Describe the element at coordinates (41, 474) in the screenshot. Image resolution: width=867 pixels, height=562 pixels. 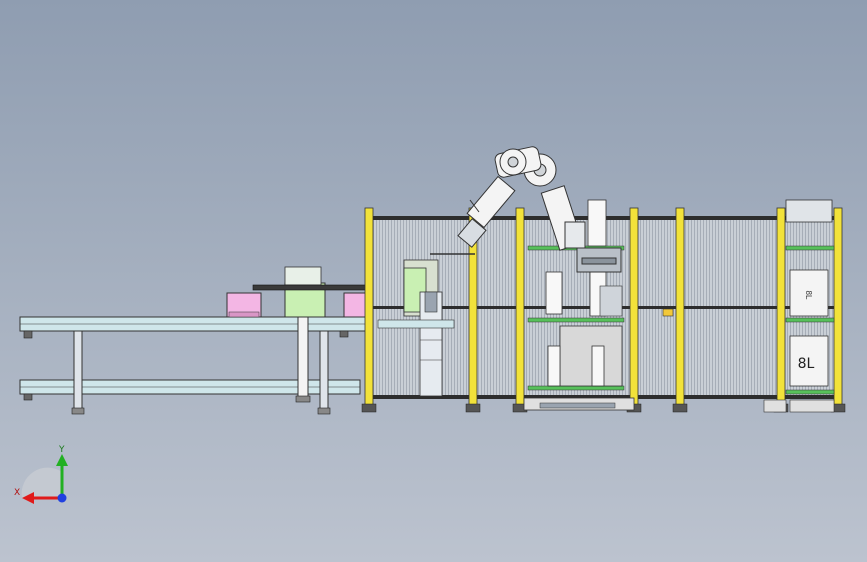
I see `coordinate-triad: Y X` at that location.